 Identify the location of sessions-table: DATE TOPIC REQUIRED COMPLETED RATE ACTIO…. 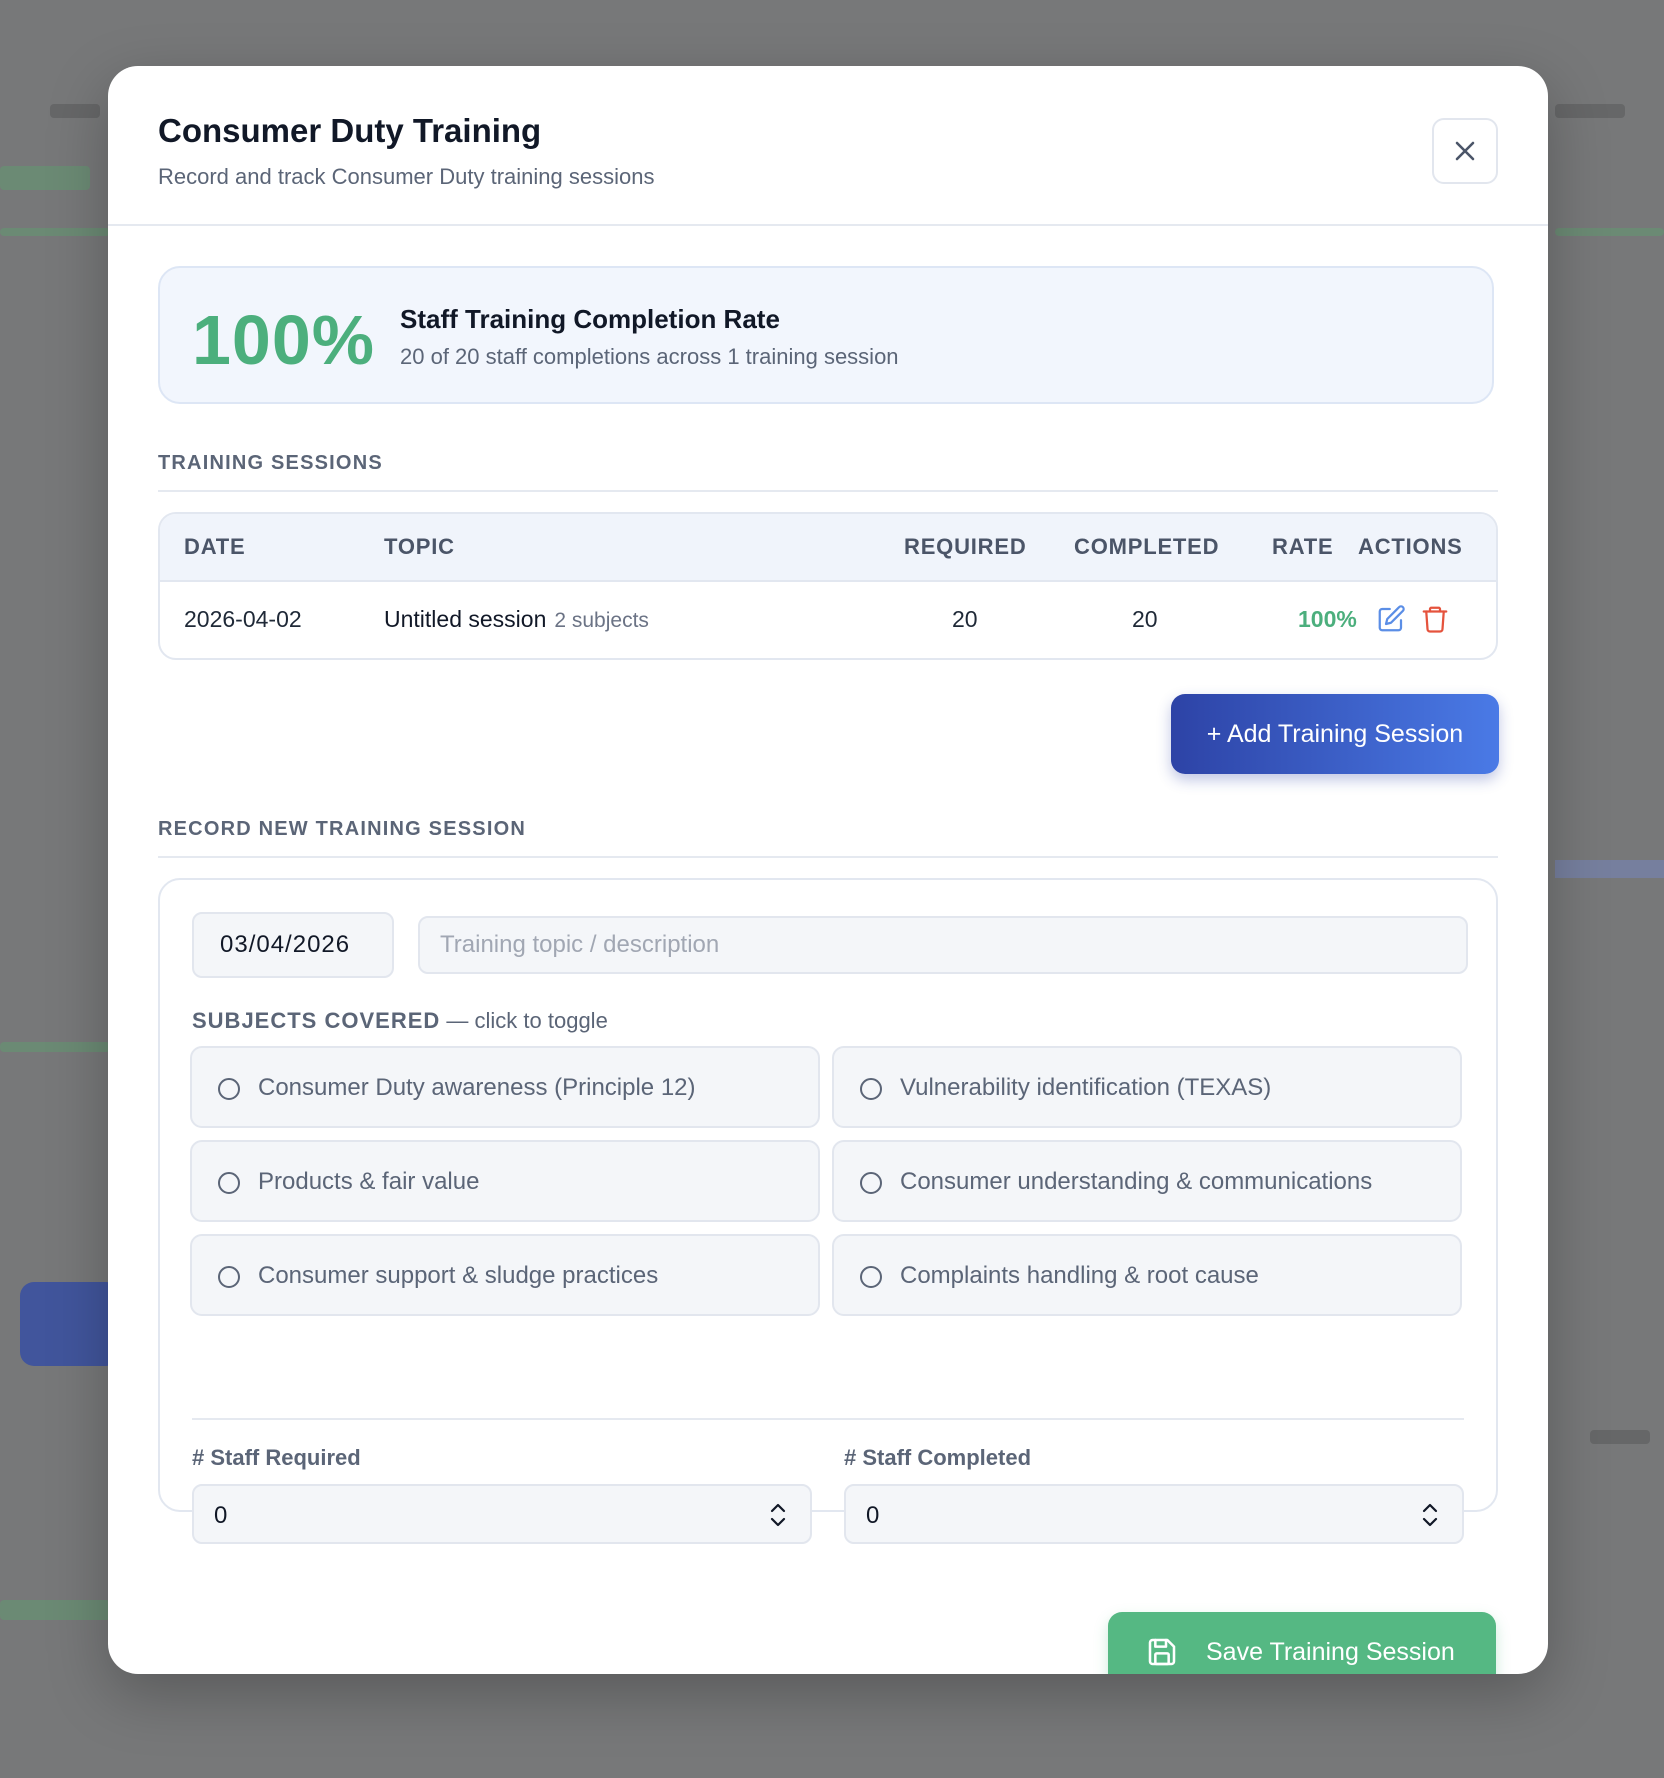
(828, 586).